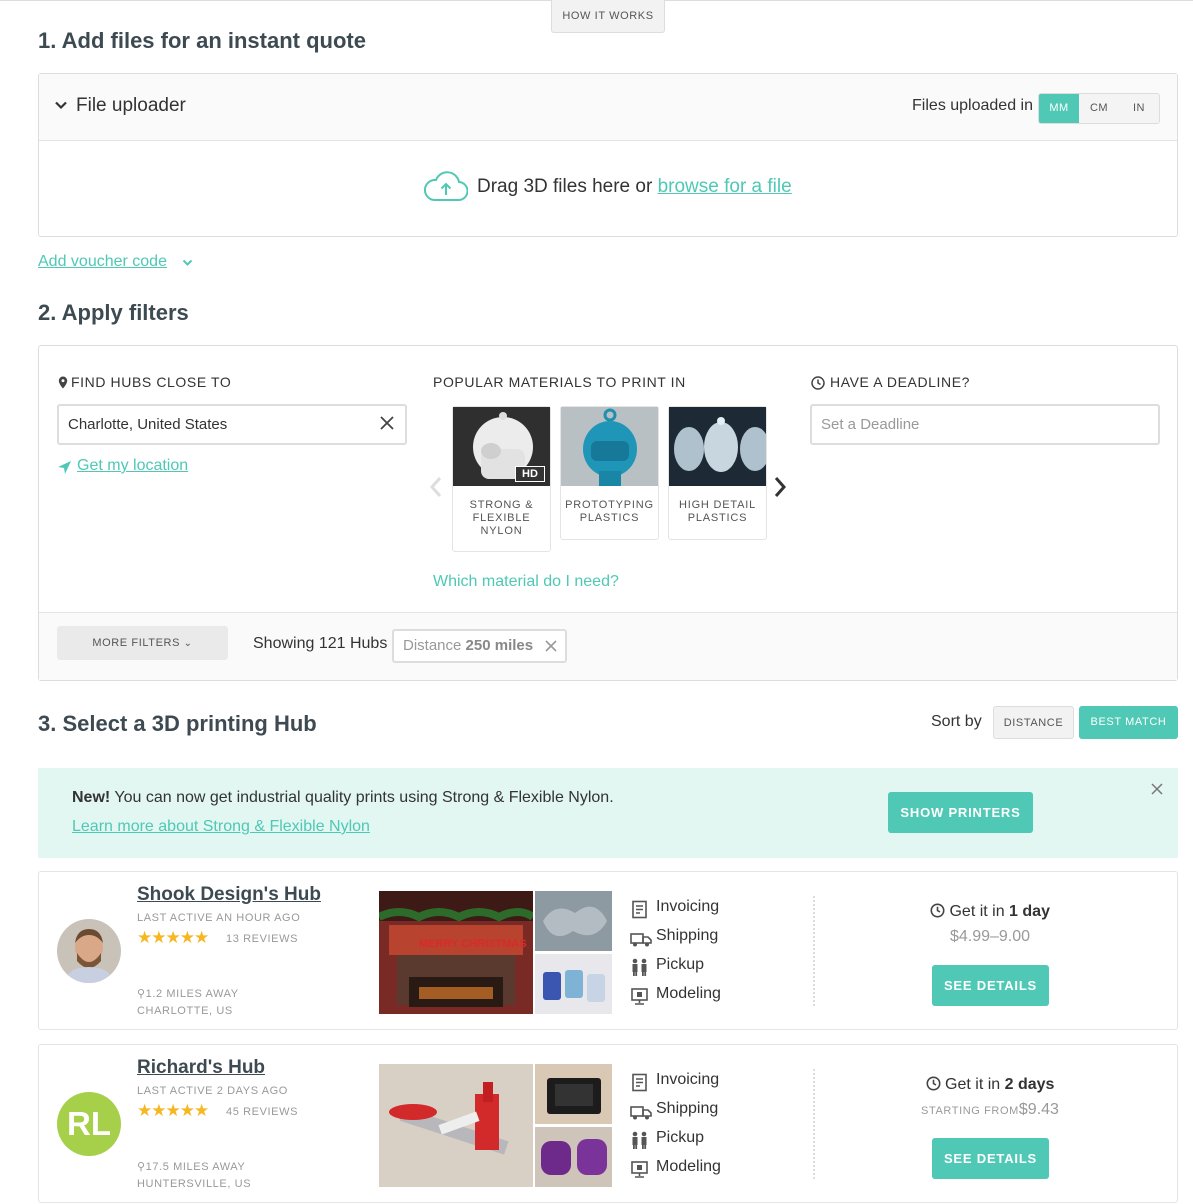 This screenshot has width=1193, height=1204. I want to click on material-label: HIGH DETAIL PLASTICS, so click(717, 511).